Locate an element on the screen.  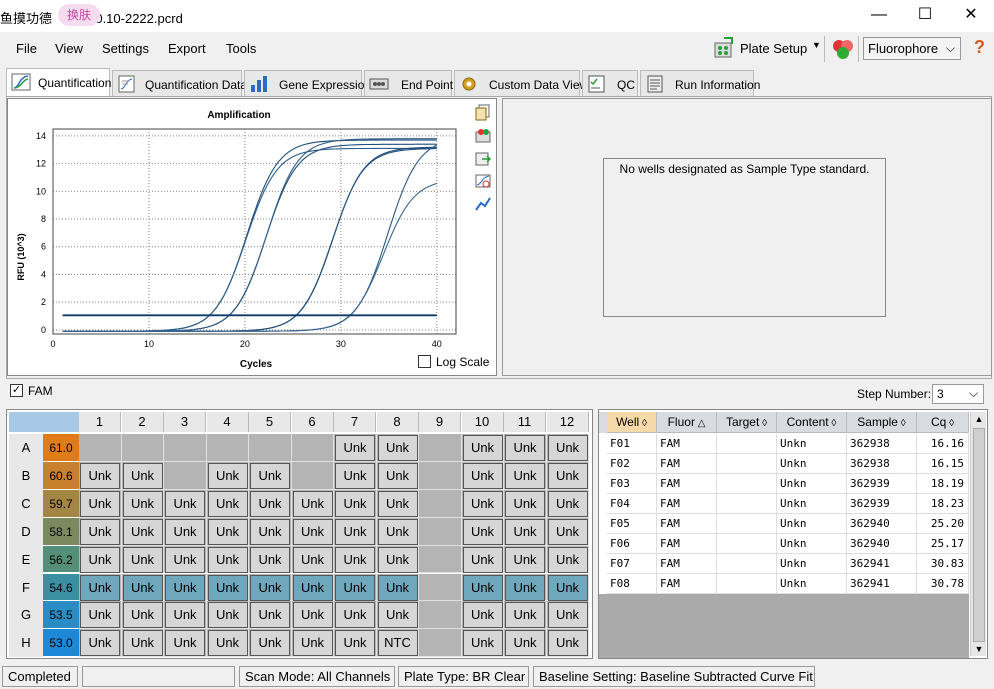
plate-row-header: C is located at coordinates (26, 503).